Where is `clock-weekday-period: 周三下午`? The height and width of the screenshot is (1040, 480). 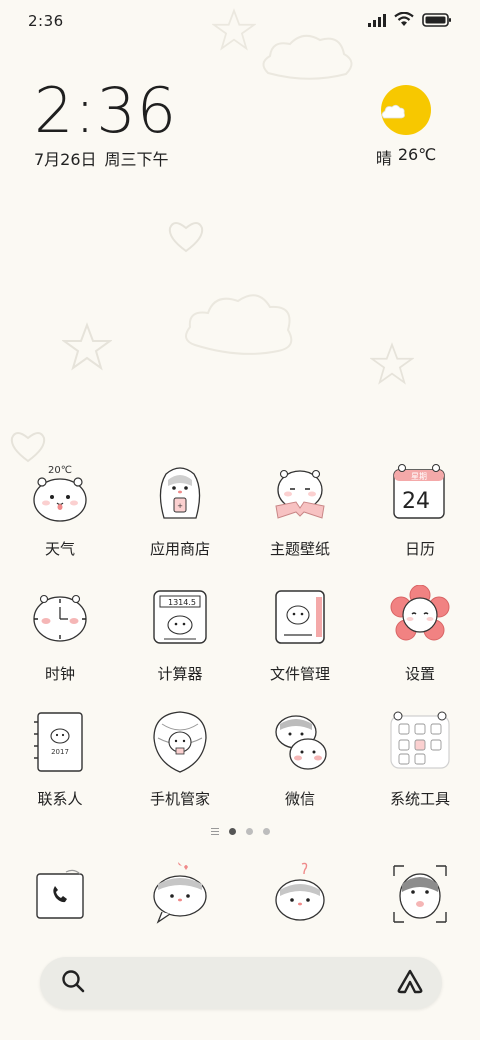
clock-weekday-period: 周三下午 is located at coordinates (136, 159).